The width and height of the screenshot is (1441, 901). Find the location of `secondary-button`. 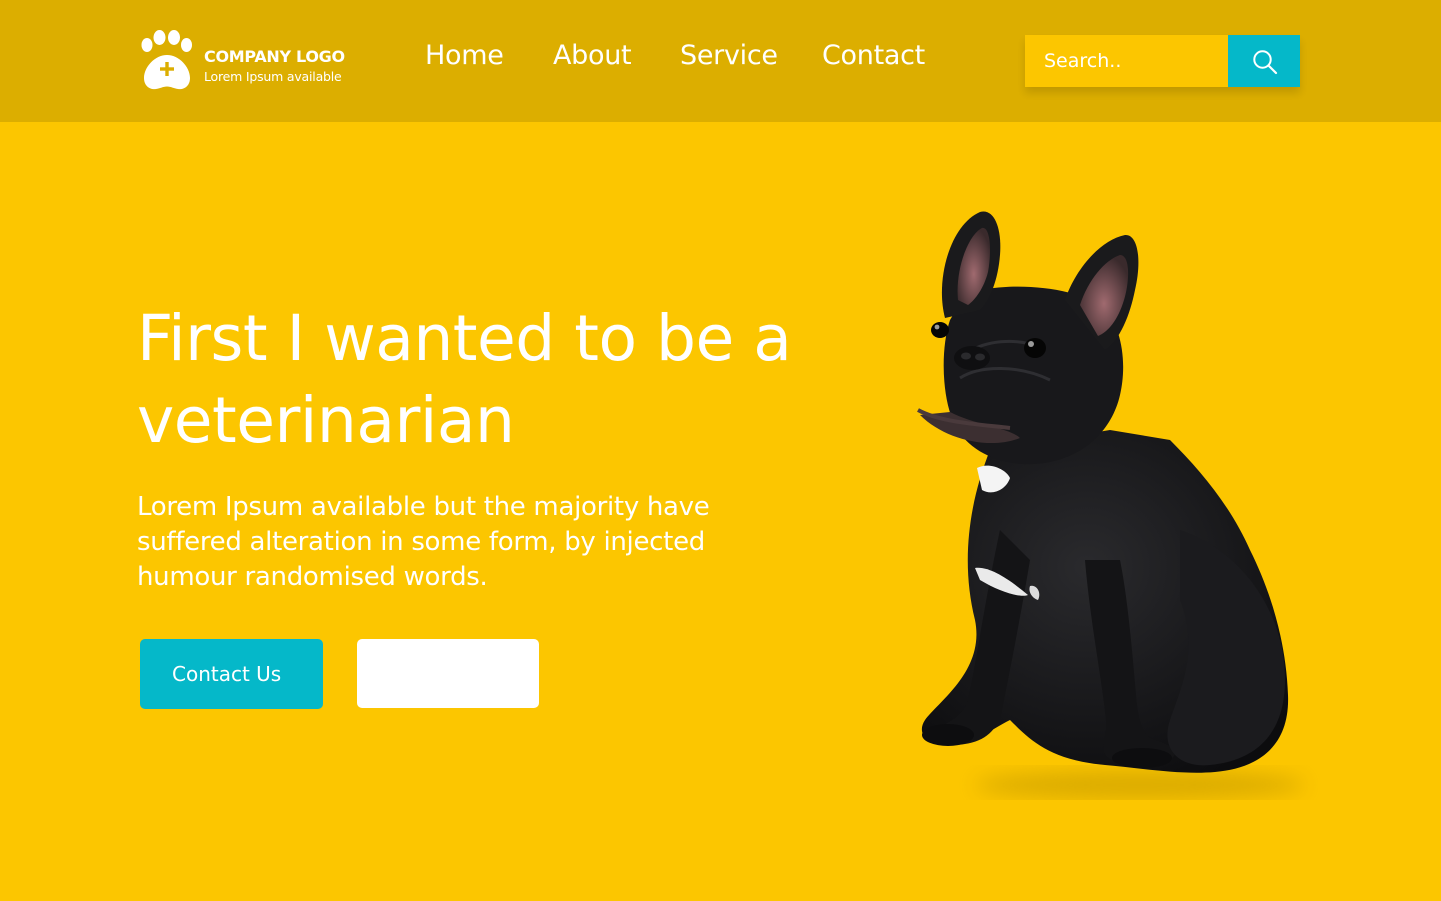

secondary-button is located at coordinates (448, 673).